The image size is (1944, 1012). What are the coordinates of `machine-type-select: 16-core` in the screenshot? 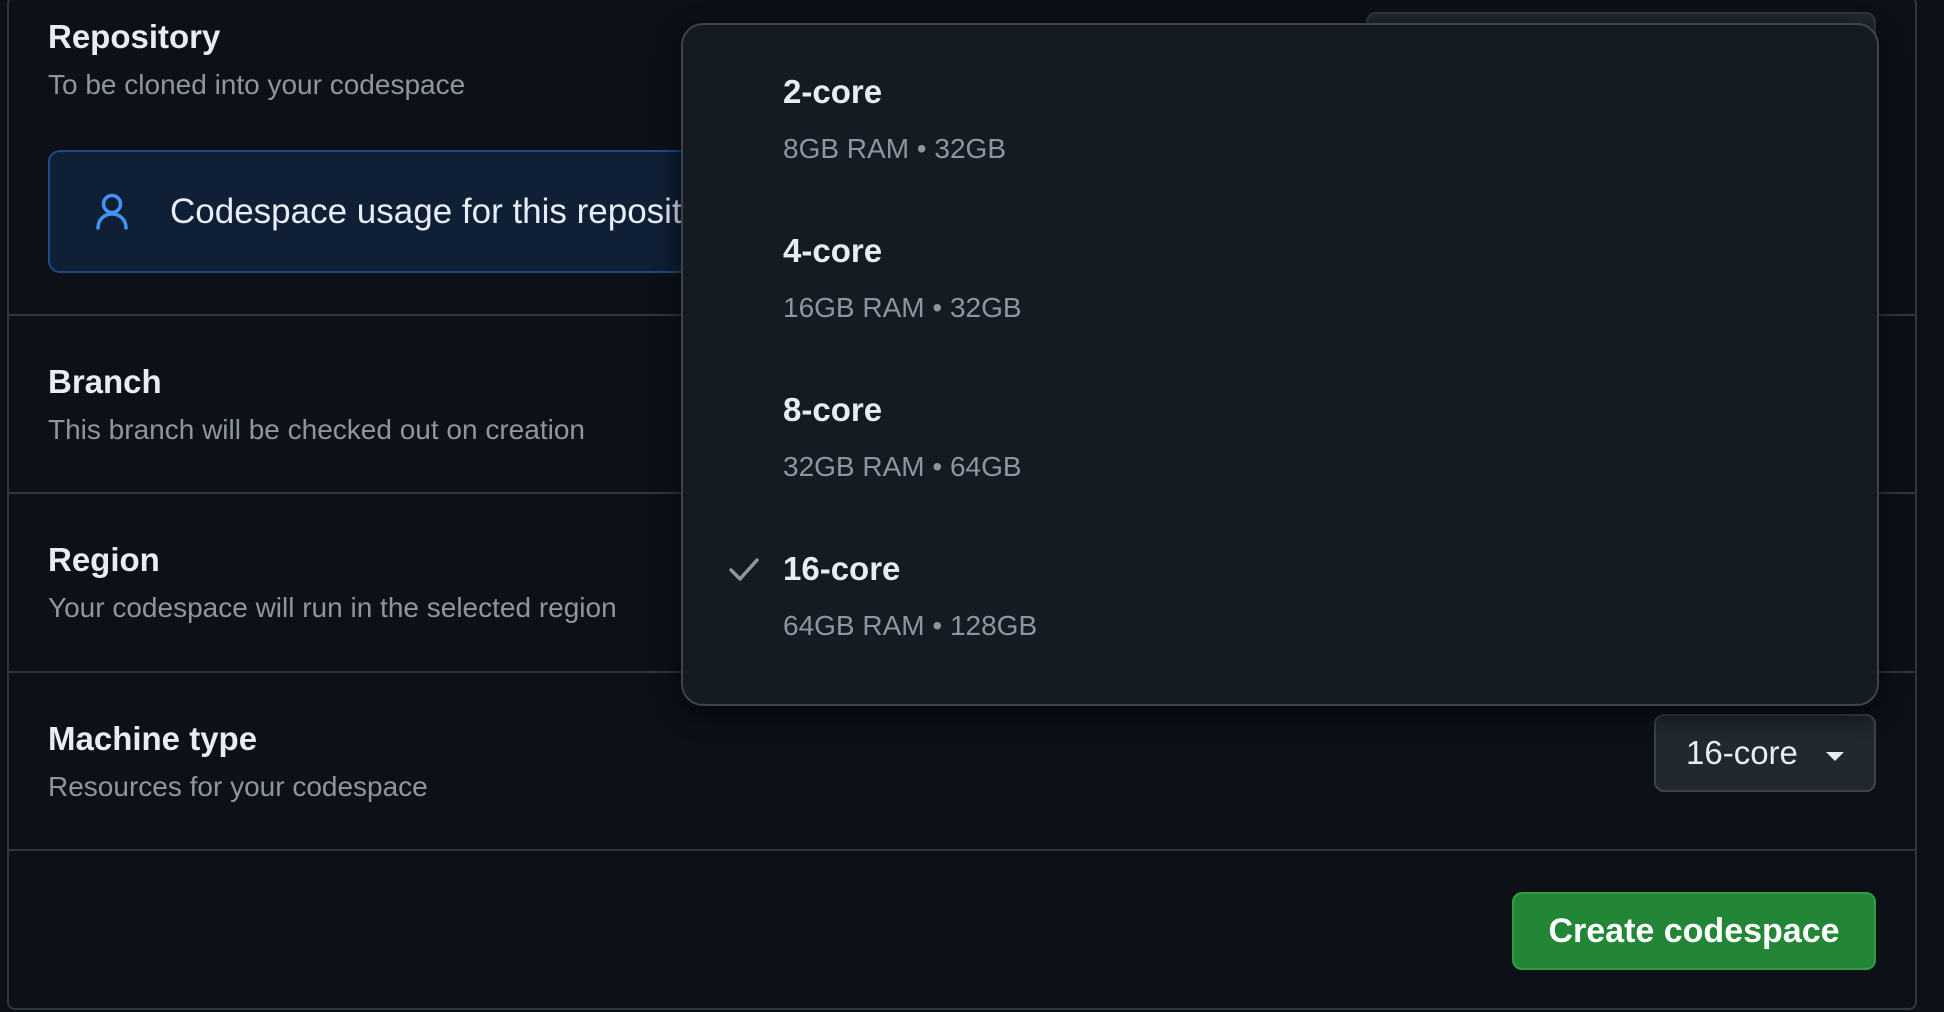 It's located at (1765, 753).